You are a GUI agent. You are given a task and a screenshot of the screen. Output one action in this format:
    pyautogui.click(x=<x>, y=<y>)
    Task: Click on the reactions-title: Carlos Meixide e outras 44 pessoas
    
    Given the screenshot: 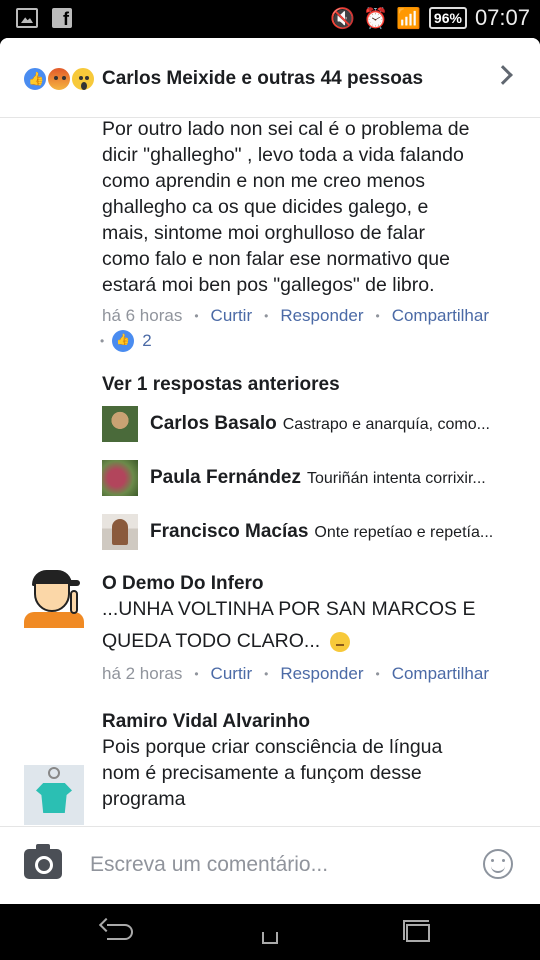 What is the action you would take?
    pyautogui.click(x=262, y=79)
    